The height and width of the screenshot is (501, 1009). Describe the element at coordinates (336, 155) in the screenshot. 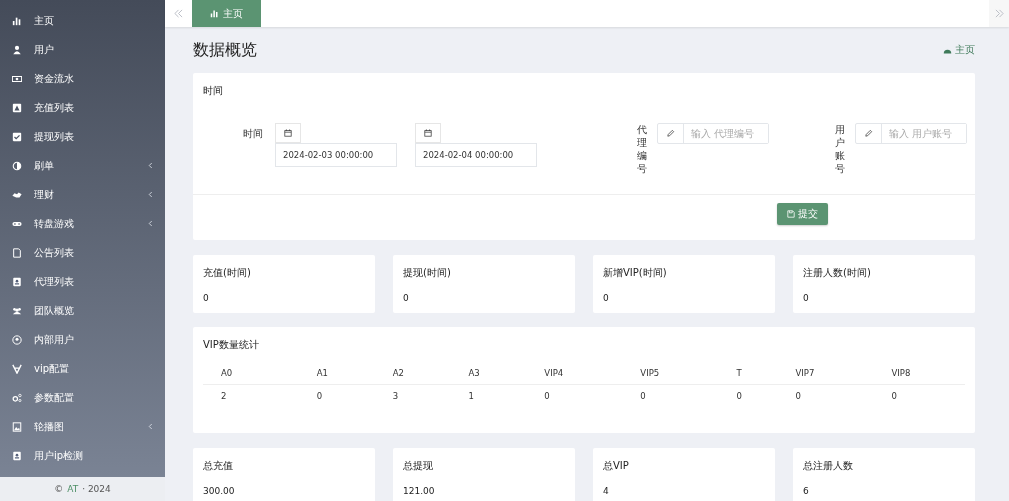

I see `date-field: 2024-02-03 00:00:00` at that location.